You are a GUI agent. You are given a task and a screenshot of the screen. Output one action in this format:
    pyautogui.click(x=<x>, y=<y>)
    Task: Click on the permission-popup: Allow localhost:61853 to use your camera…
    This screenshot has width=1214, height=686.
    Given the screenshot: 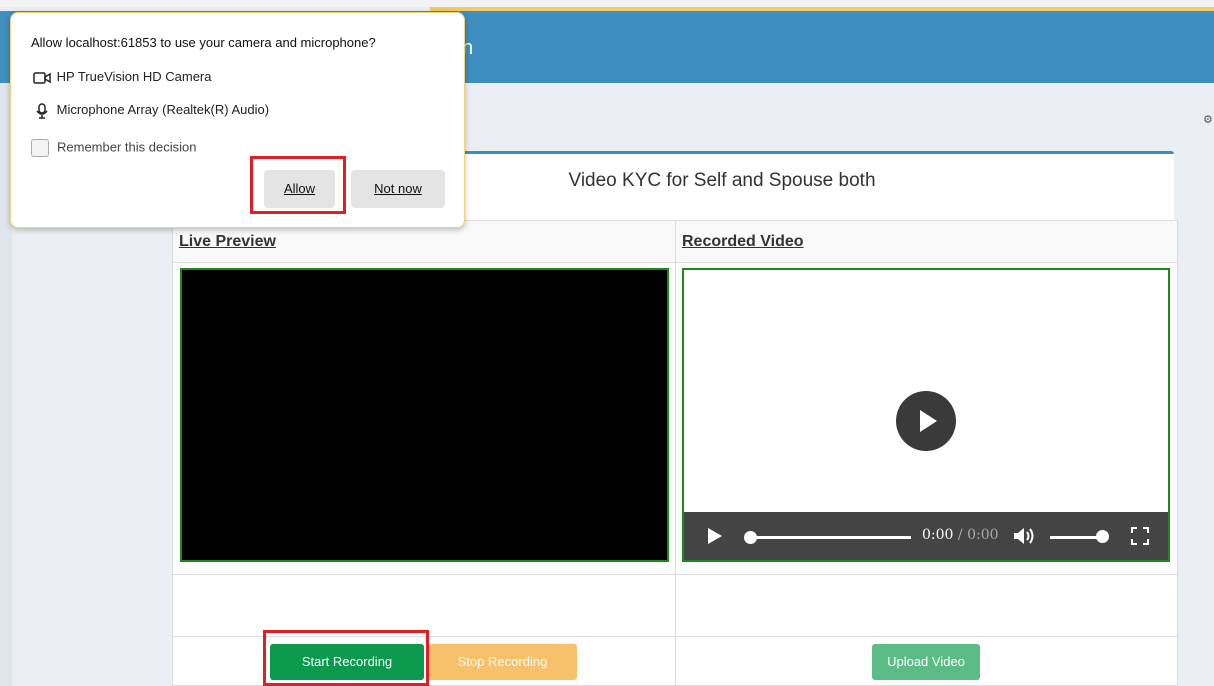 What is the action you would take?
    pyautogui.click(x=237, y=120)
    